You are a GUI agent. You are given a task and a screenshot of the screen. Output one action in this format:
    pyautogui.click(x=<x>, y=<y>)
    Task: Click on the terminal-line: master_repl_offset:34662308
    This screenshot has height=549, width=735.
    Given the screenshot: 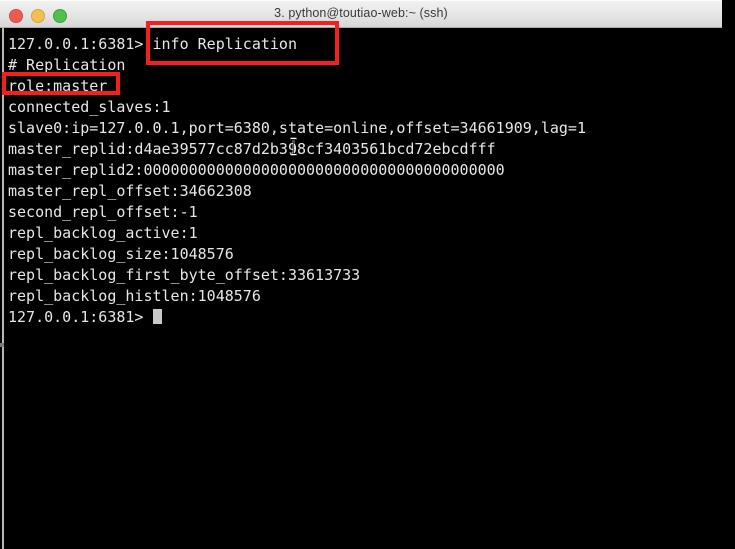 What is the action you would take?
    pyautogui.click(x=130, y=191)
    